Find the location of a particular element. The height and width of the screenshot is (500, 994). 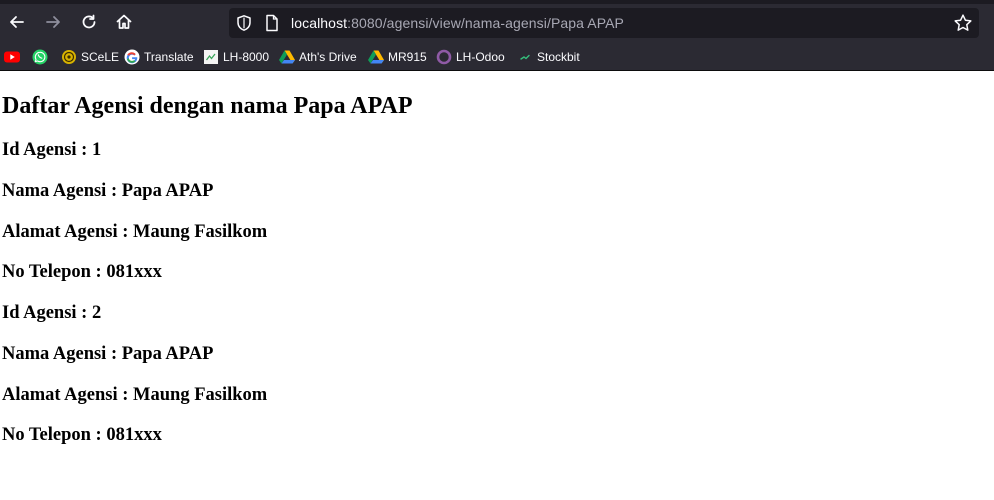

bookmark-mr915: MR915 is located at coordinates (397, 57).